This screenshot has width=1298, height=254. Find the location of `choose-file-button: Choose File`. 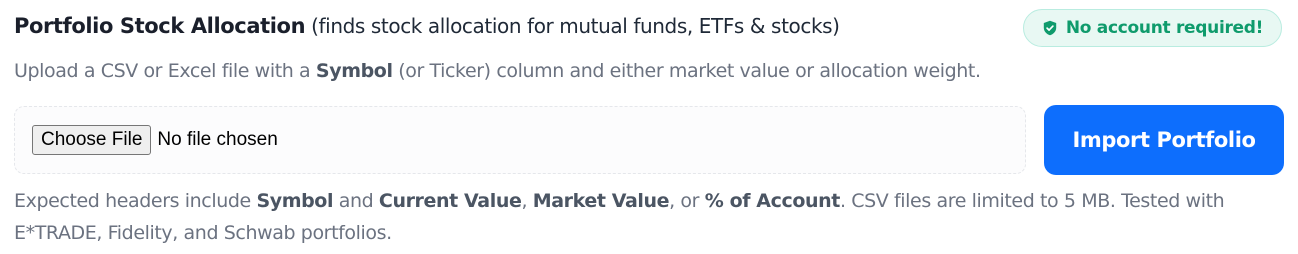

choose-file-button: Choose File is located at coordinates (92, 140).